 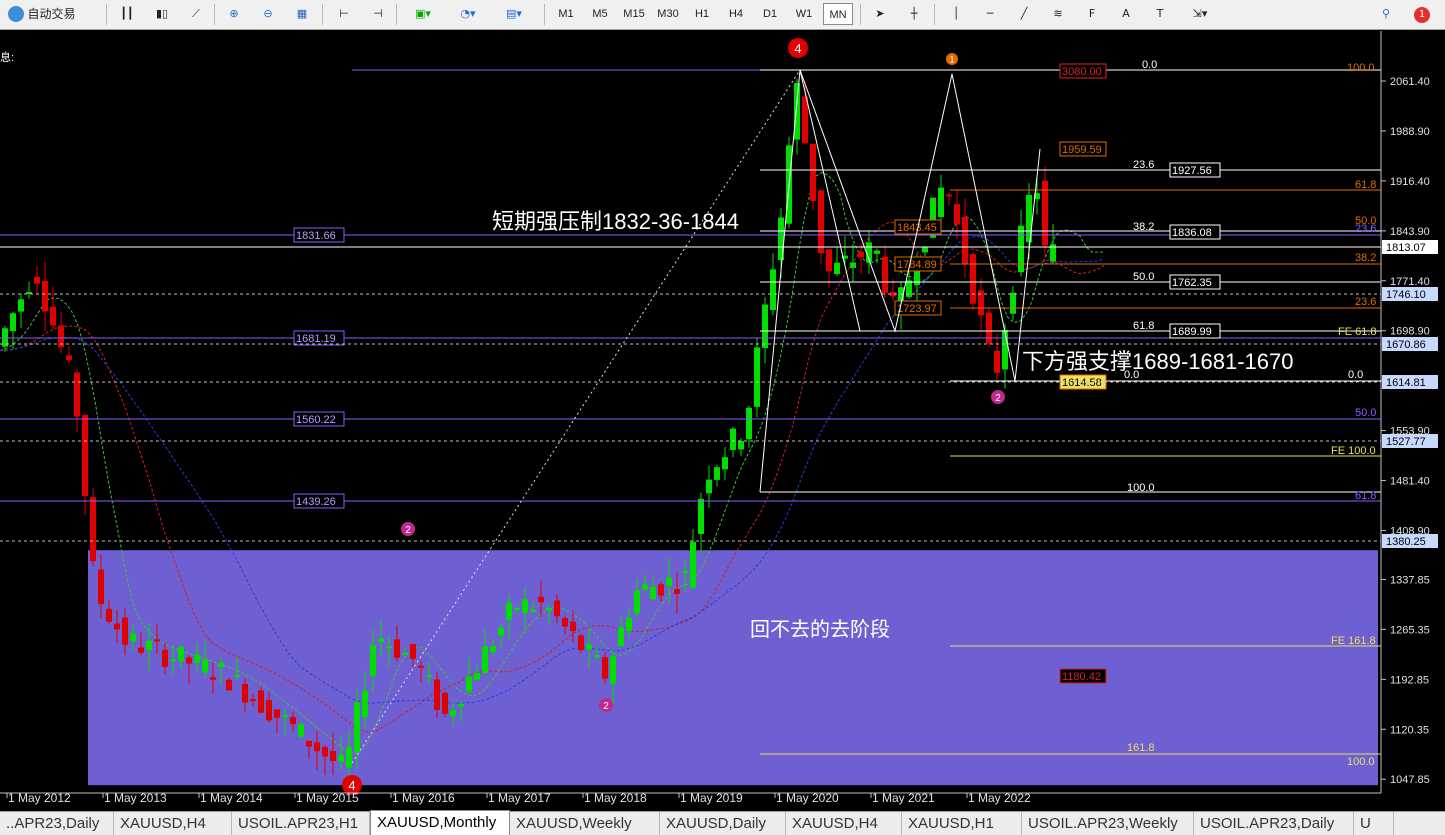 What do you see at coordinates (196, 14) in the screenshot?
I see `line-chart-icon: ⟋` at bounding box center [196, 14].